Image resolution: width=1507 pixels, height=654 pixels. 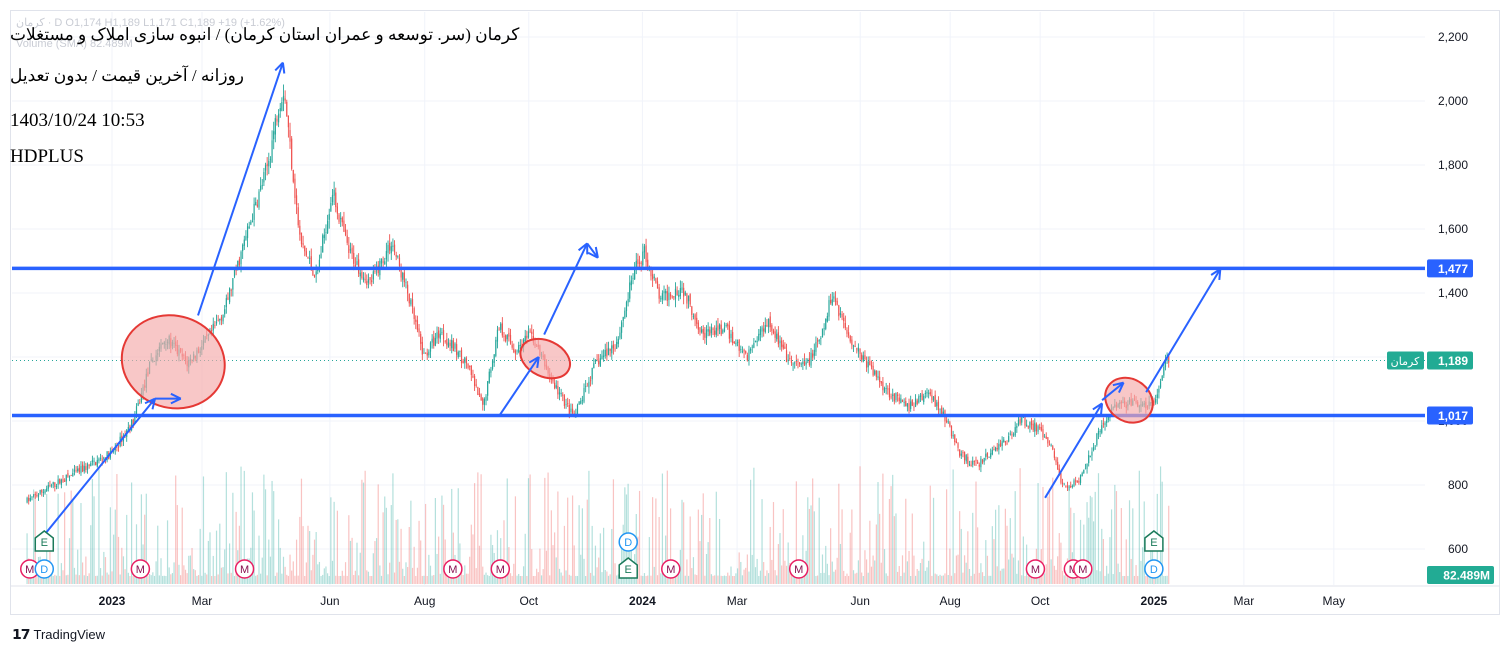 I want to click on marker-label: M, so click(x=140, y=570).